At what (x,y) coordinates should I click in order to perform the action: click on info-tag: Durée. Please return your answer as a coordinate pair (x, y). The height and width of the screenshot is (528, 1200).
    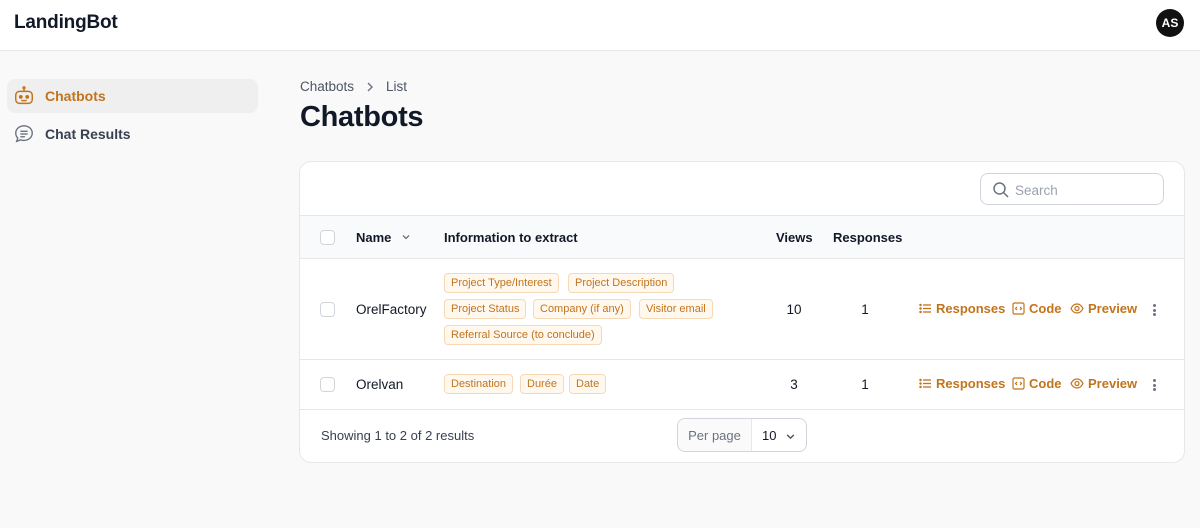
    Looking at the image, I should click on (542, 384).